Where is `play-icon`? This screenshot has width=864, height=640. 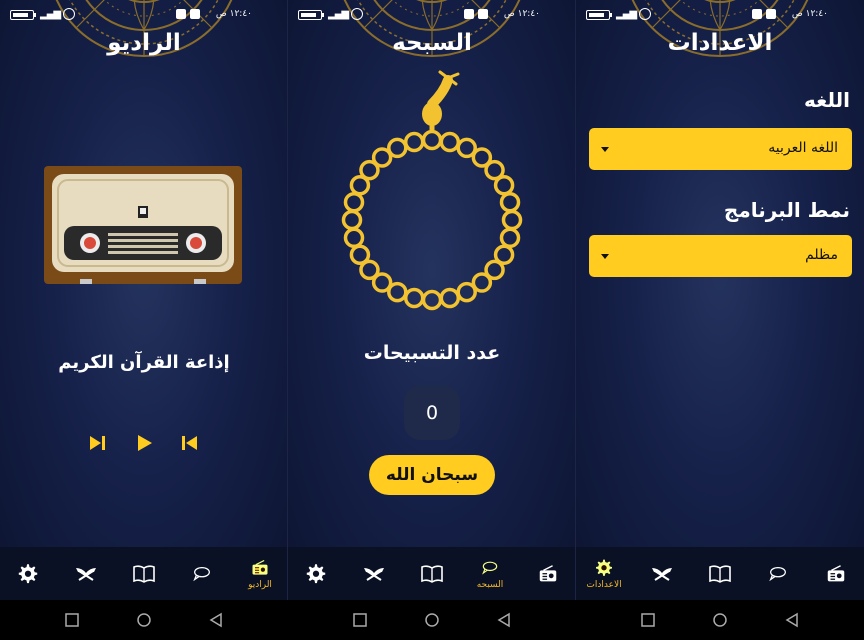 play-icon is located at coordinates (144, 443).